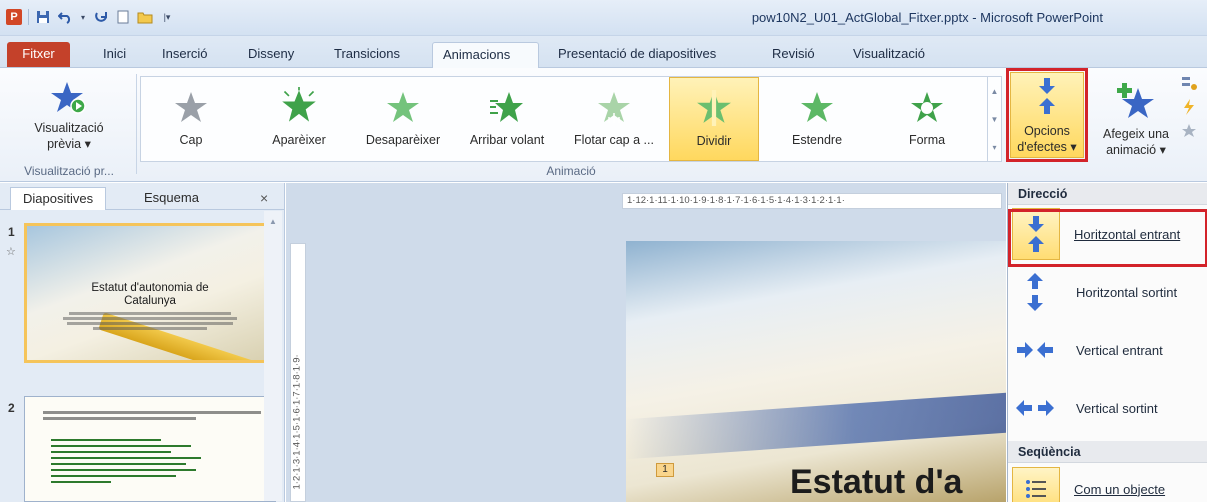 This screenshot has width=1207, height=502. I want to click on tab-outline: Esquema, so click(171, 198).